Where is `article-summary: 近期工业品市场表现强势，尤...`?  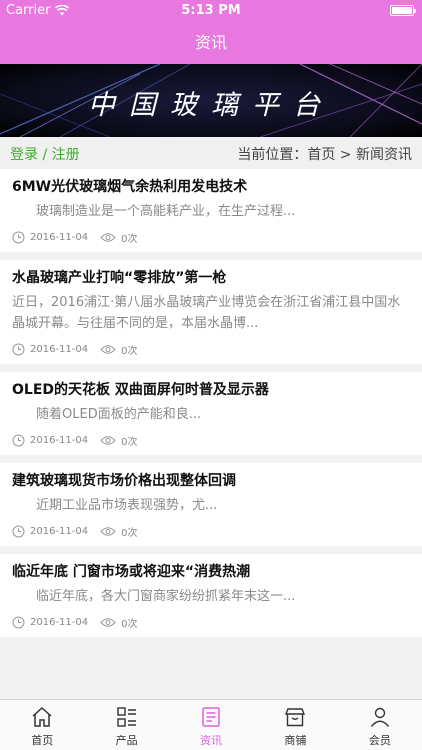 article-summary: 近期工业品市场表现强势，尤... is located at coordinates (127, 505).